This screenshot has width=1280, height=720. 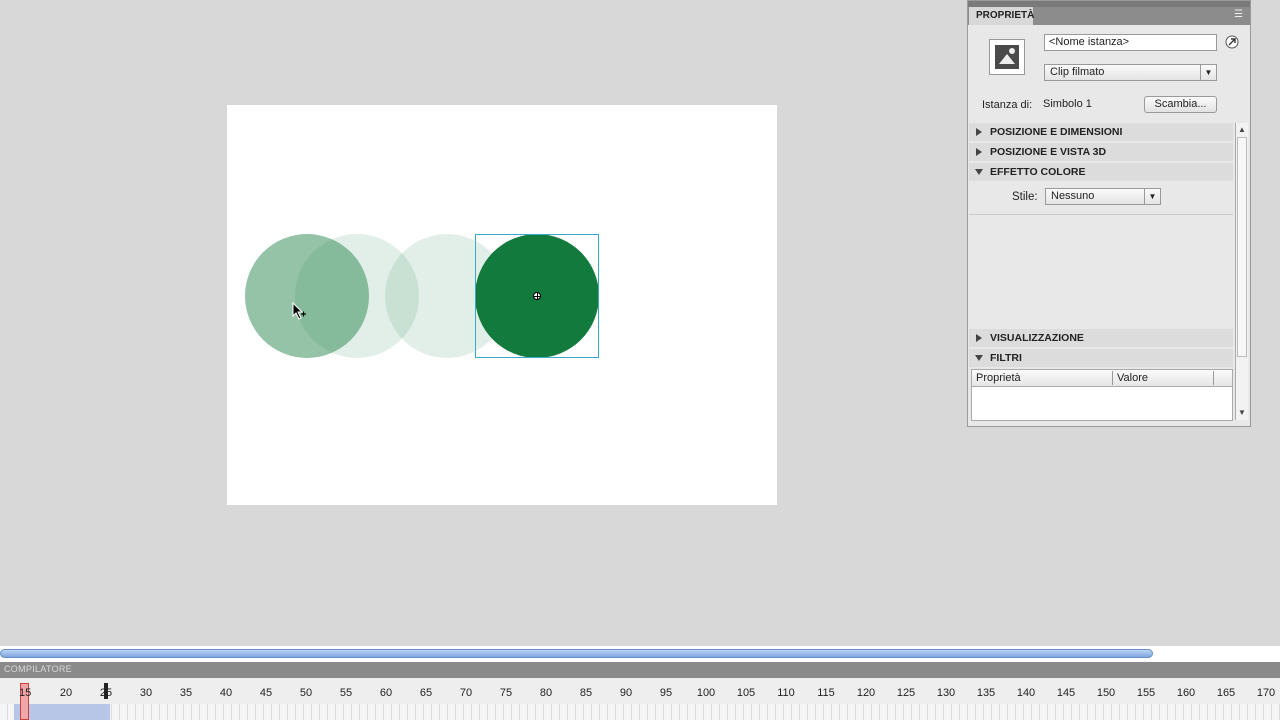 I want to click on column-header-value: Valore, so click(x=1132, y=378).